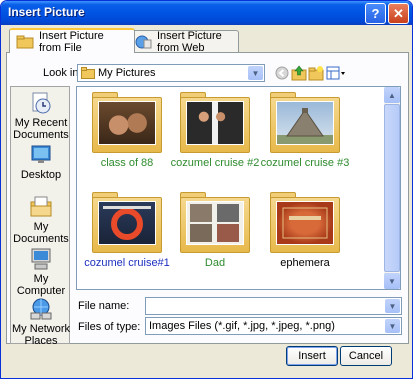 The image size is (413, 379). Describe the element at coordinates (305, 263) in the screenshot. I see `item-label: ephemera` at that location.